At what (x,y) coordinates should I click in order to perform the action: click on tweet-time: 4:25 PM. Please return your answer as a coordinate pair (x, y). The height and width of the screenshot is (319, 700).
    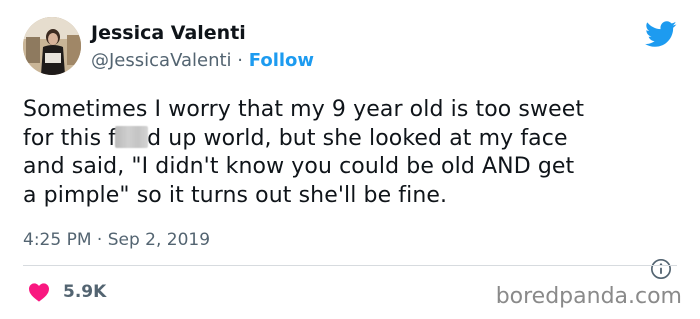
    Looking at the image, I should click on (57, 240).